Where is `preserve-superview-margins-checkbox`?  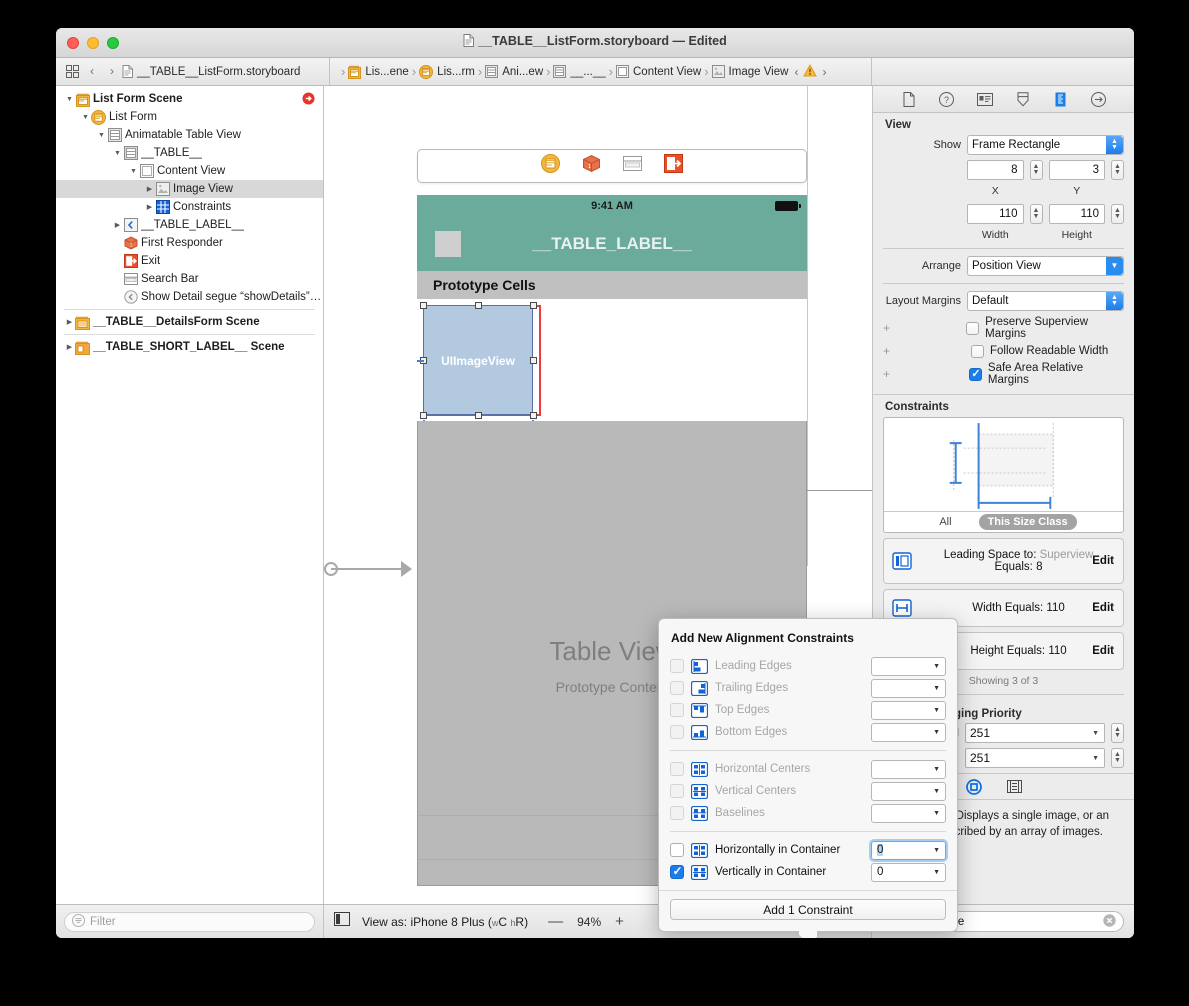
preserve-superview-margins-checkbox is located at coordinates (973, 328).